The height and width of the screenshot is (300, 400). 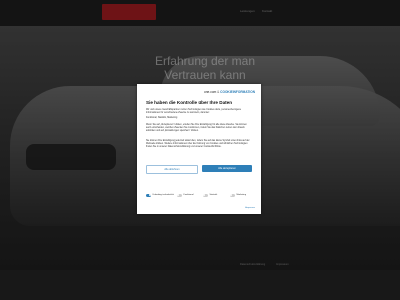 I want to click on toggle-marketing: Marketing, so click(x=238, y=195).